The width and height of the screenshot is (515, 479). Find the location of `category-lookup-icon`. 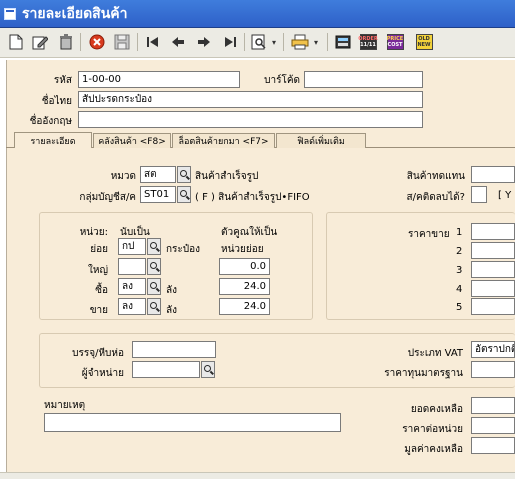

category-lookup-icon is located at coordinates (184, 174).